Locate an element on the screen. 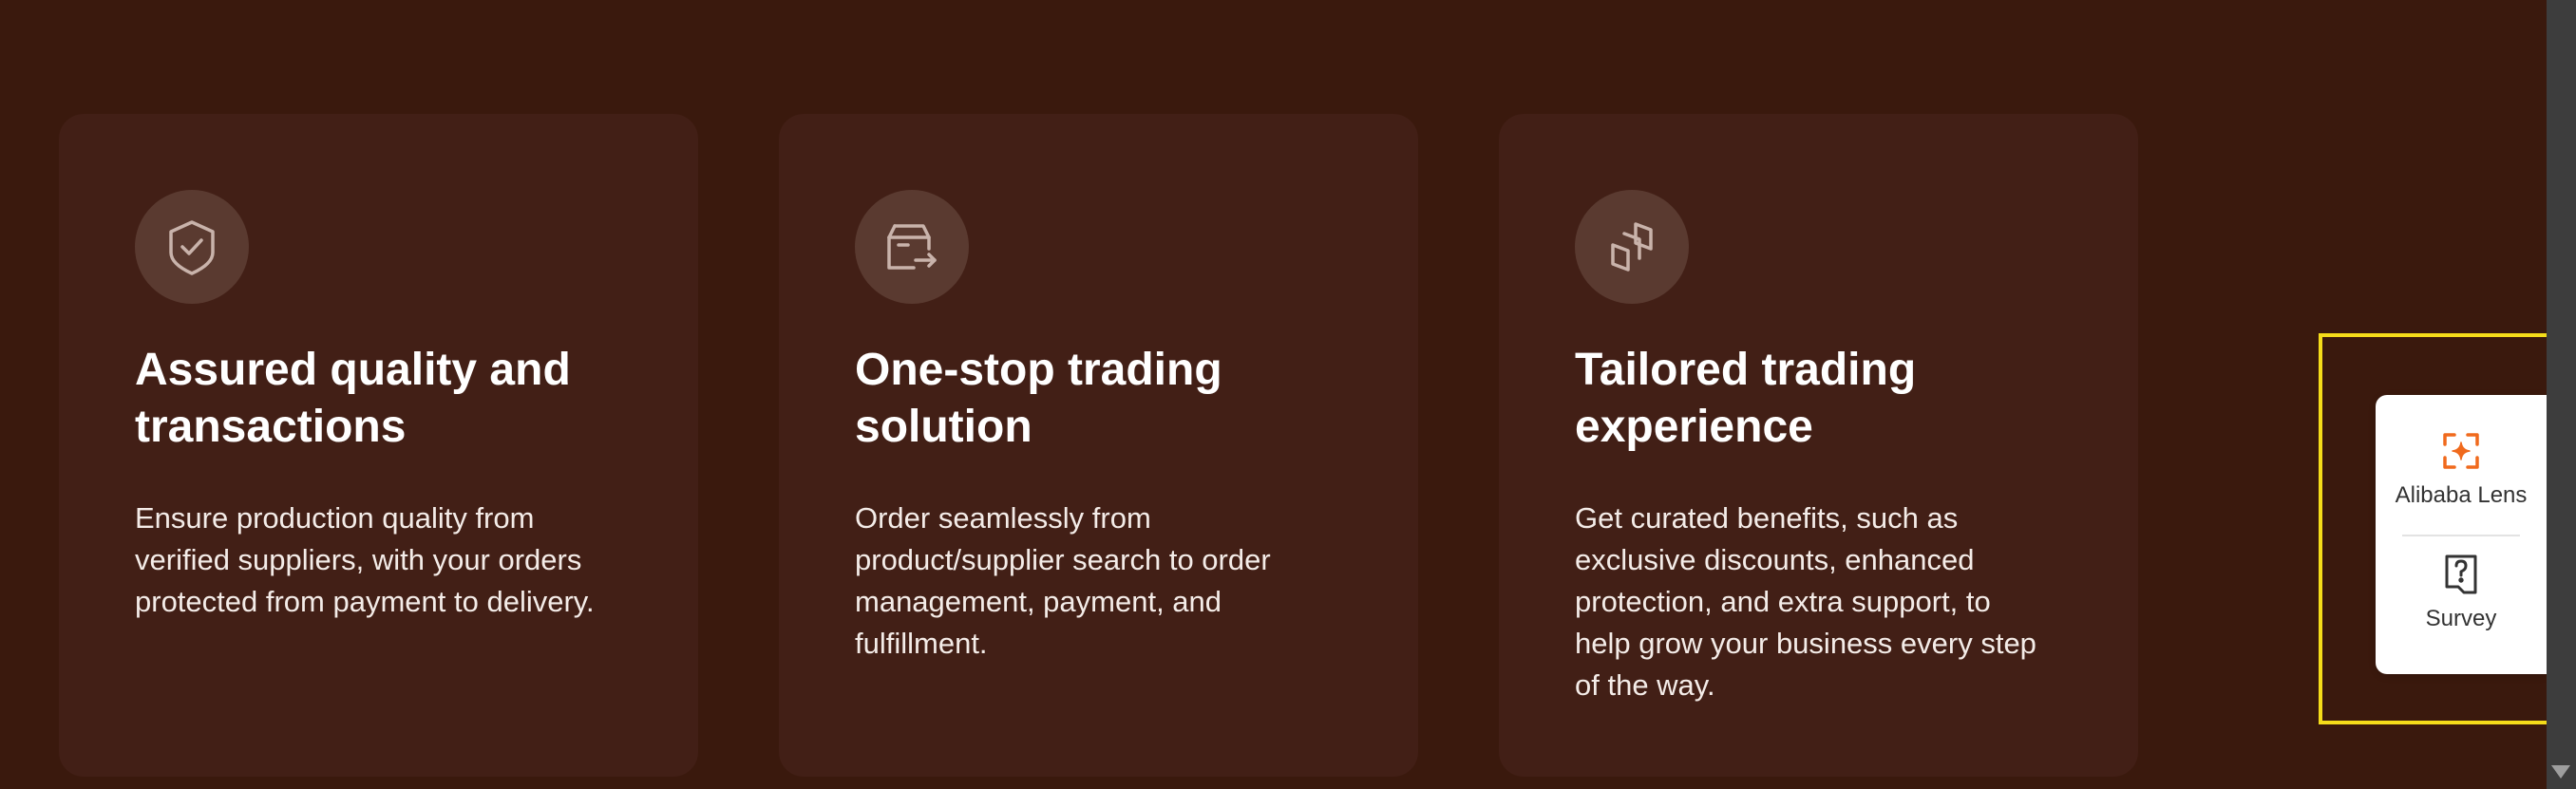 The width and height of the screenshot is (2576, 789). floating-side-panel: Alibaba Lens Survey is located at coordinates (2461, 534).